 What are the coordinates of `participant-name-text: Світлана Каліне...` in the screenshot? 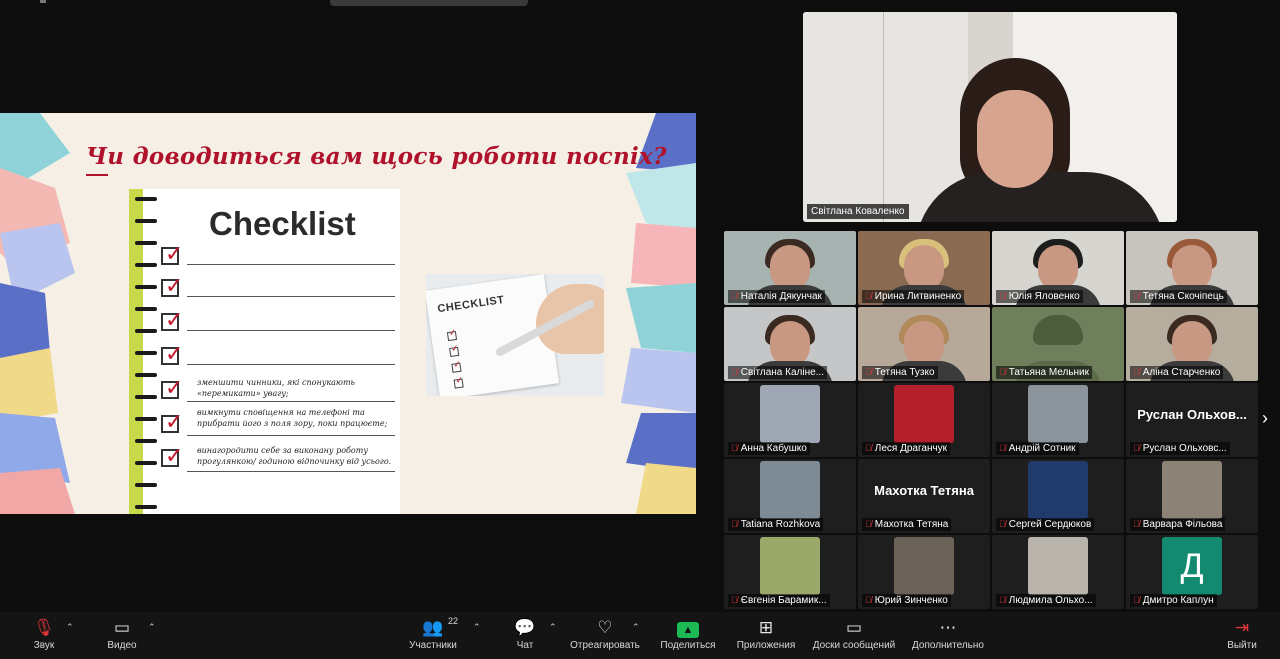 It's located at (782, 372).